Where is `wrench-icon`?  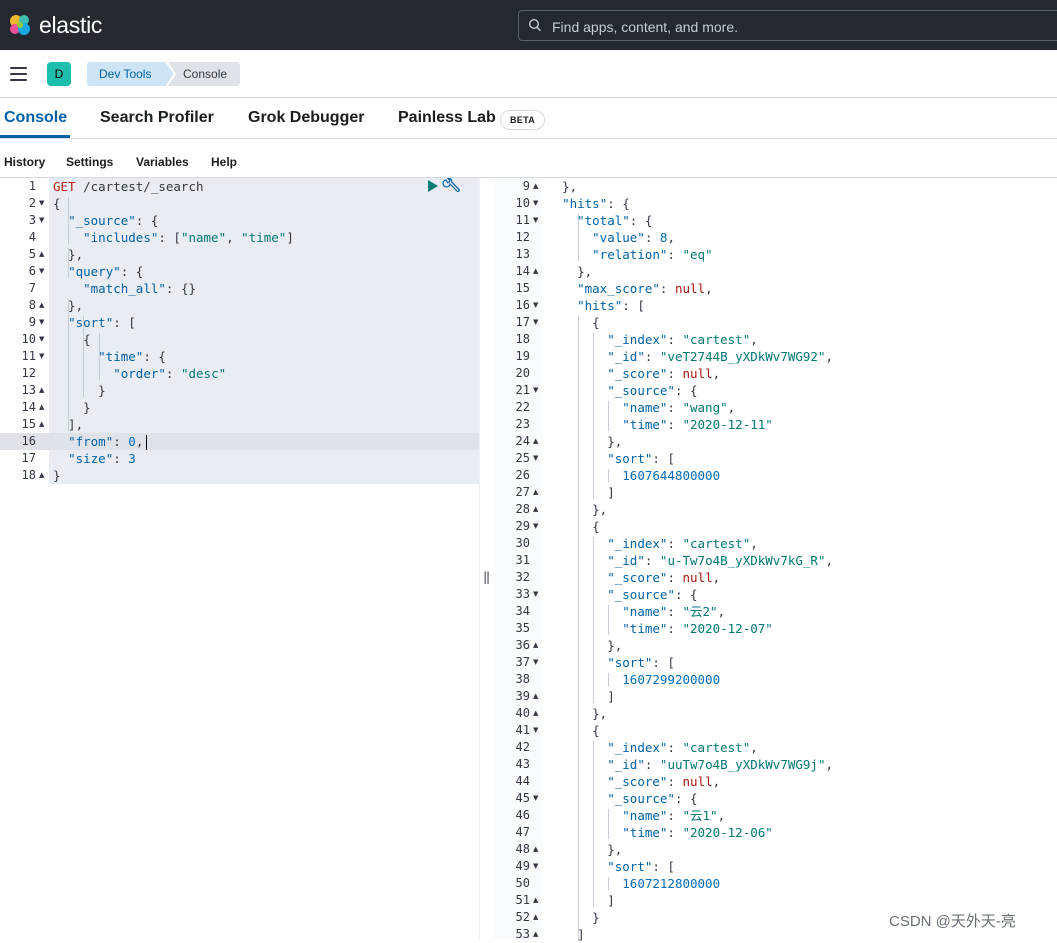 wrench-icon is located at coordinates (451, 186).